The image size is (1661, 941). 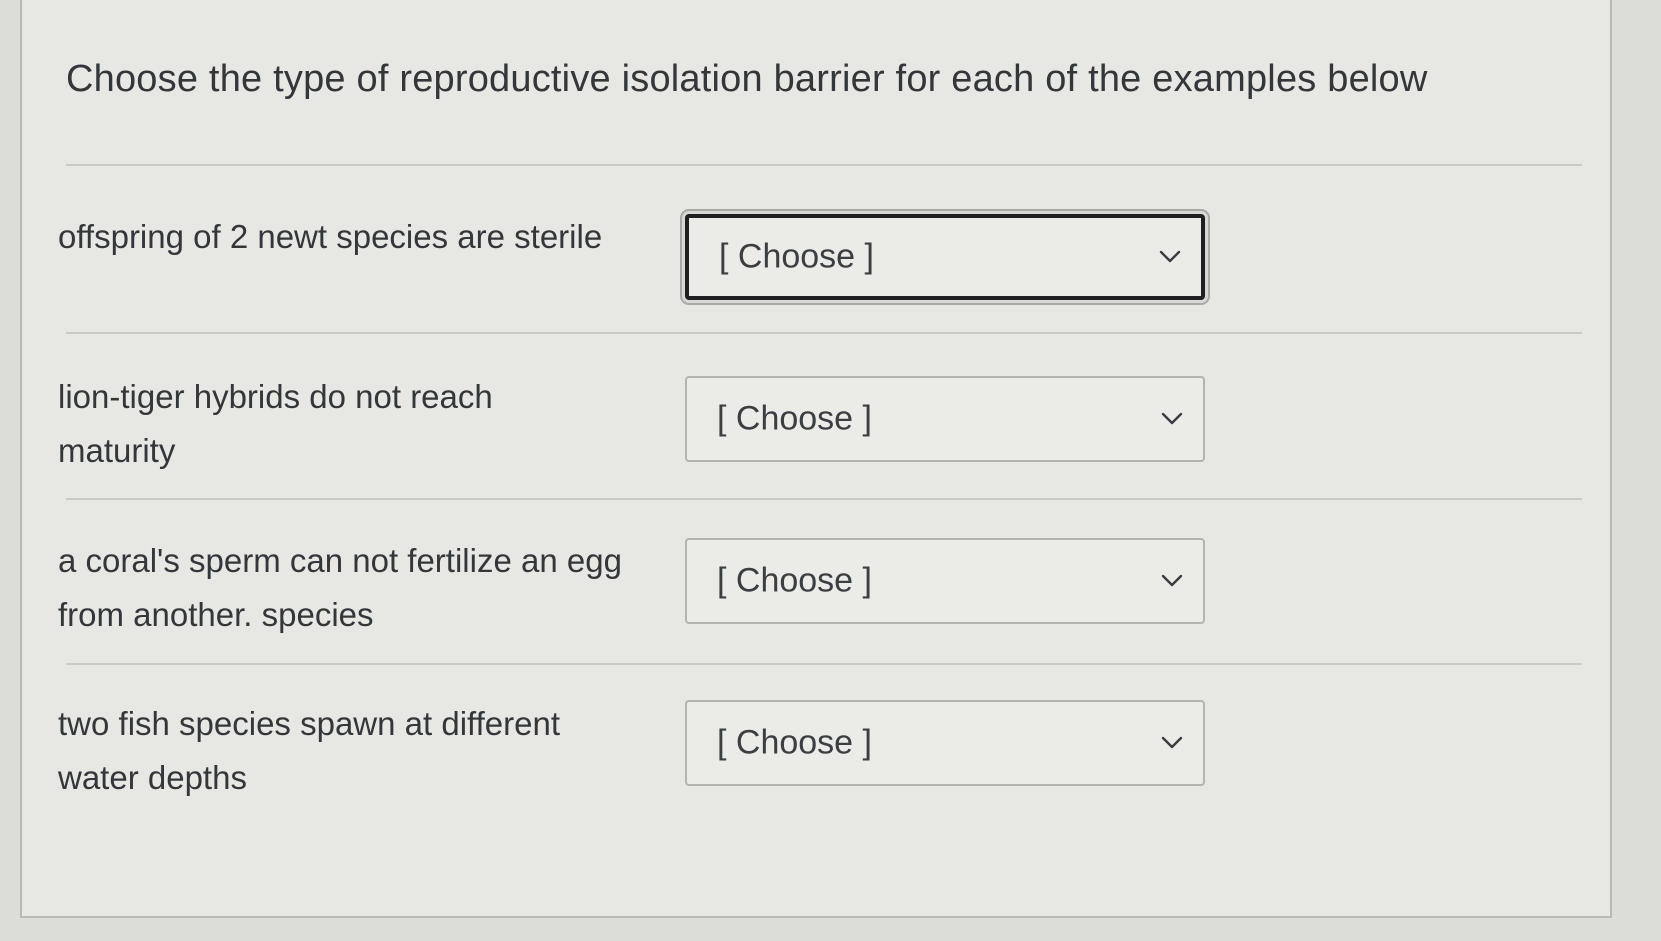 I want to click on prompt-line: two fish species spawn at different, so click(x=309, y=723).